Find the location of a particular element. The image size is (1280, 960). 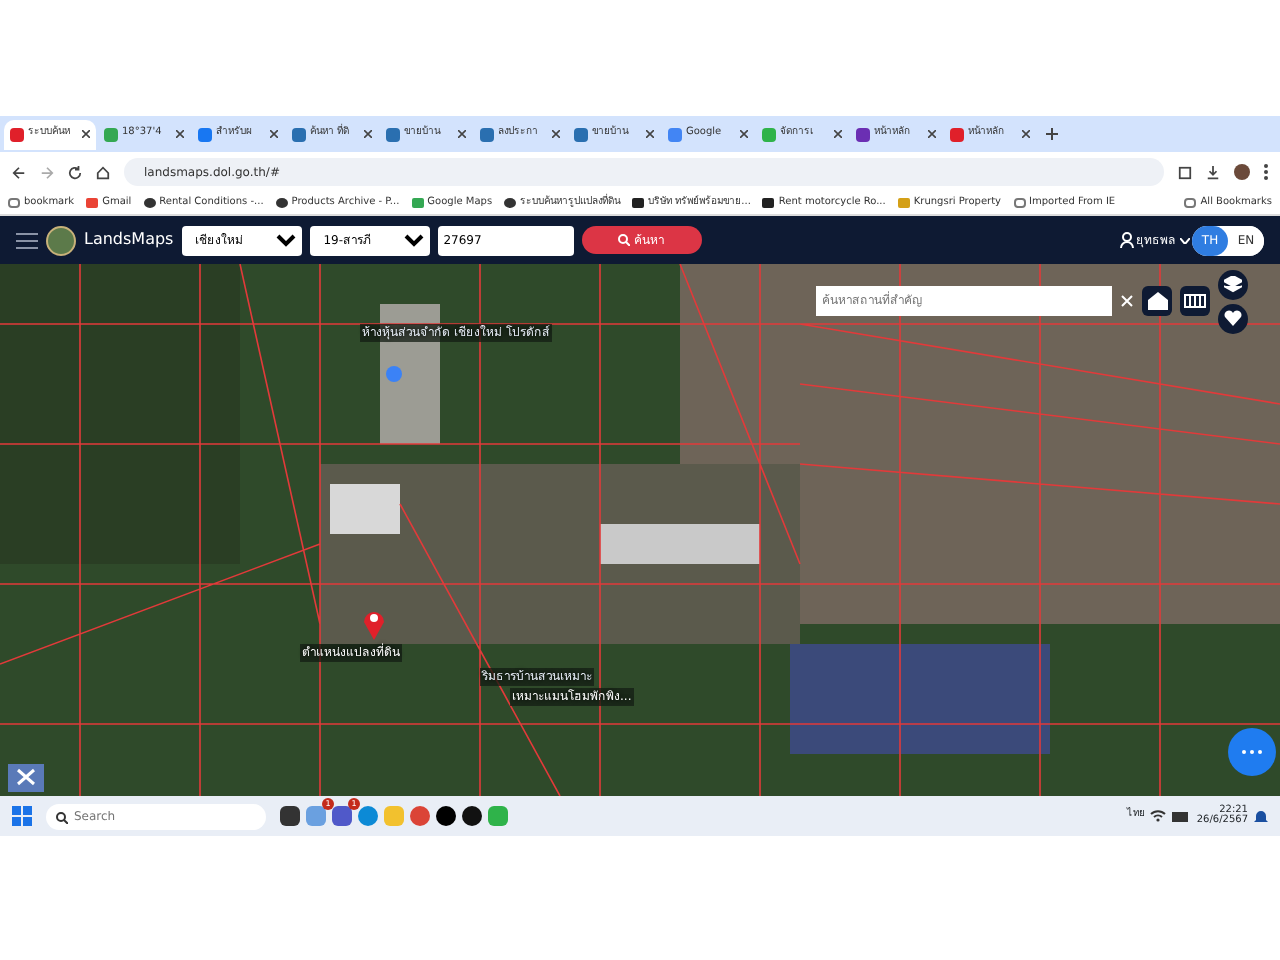

grid-icon is located at coordinates (1195, 301).